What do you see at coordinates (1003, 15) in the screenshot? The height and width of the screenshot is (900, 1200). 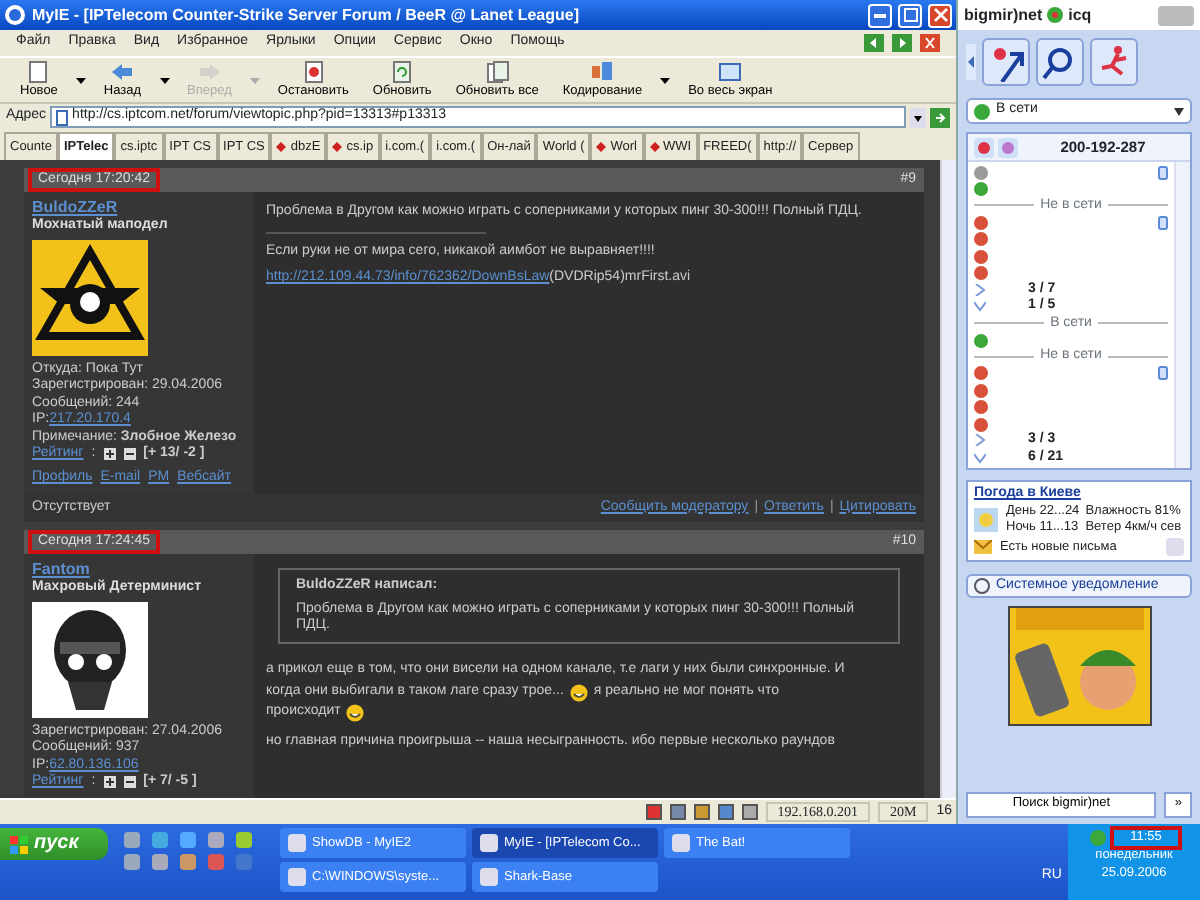 I see `brand-name: bigmir)net` at bounding box center [1003, 15].